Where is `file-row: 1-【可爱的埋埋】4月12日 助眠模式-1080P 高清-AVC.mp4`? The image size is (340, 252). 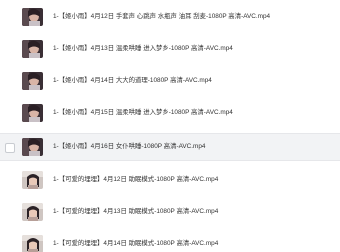 file-row: 1-【可爱的埋埋】4月12日 助眠模式-1080P 高清-AVC.mp4 is located at coordinates (170, 181).